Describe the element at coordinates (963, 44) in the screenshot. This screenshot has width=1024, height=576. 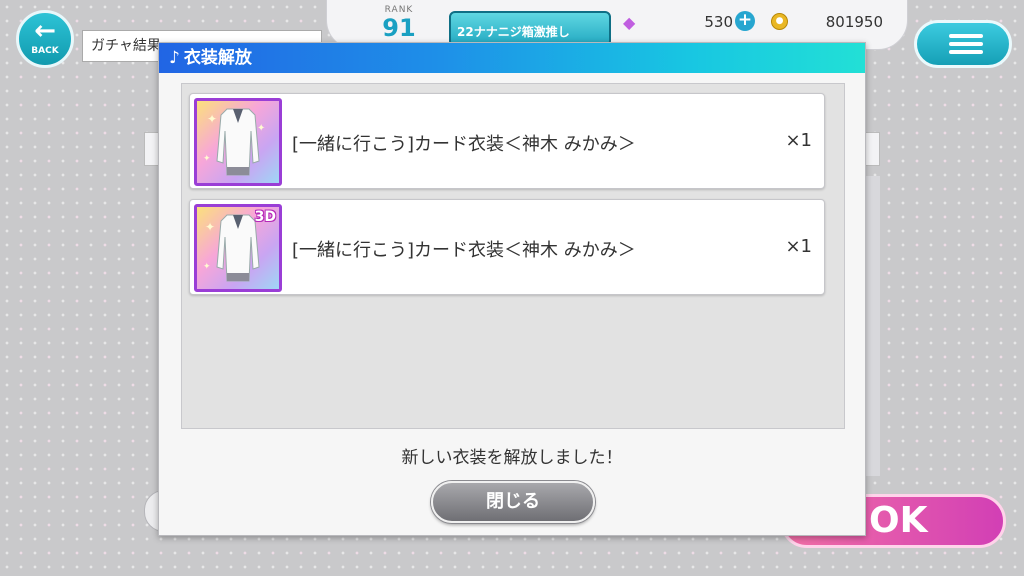
I see `hamburger-menu-icon` at that location.